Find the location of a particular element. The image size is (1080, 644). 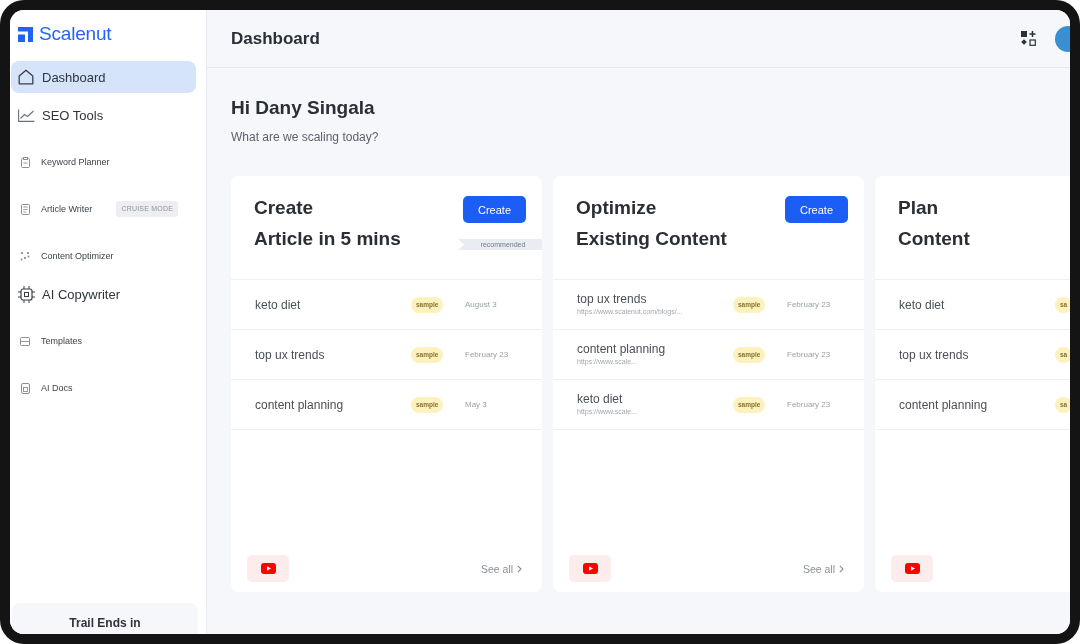

nav-item: Templates is located at coordinates (102, 341).